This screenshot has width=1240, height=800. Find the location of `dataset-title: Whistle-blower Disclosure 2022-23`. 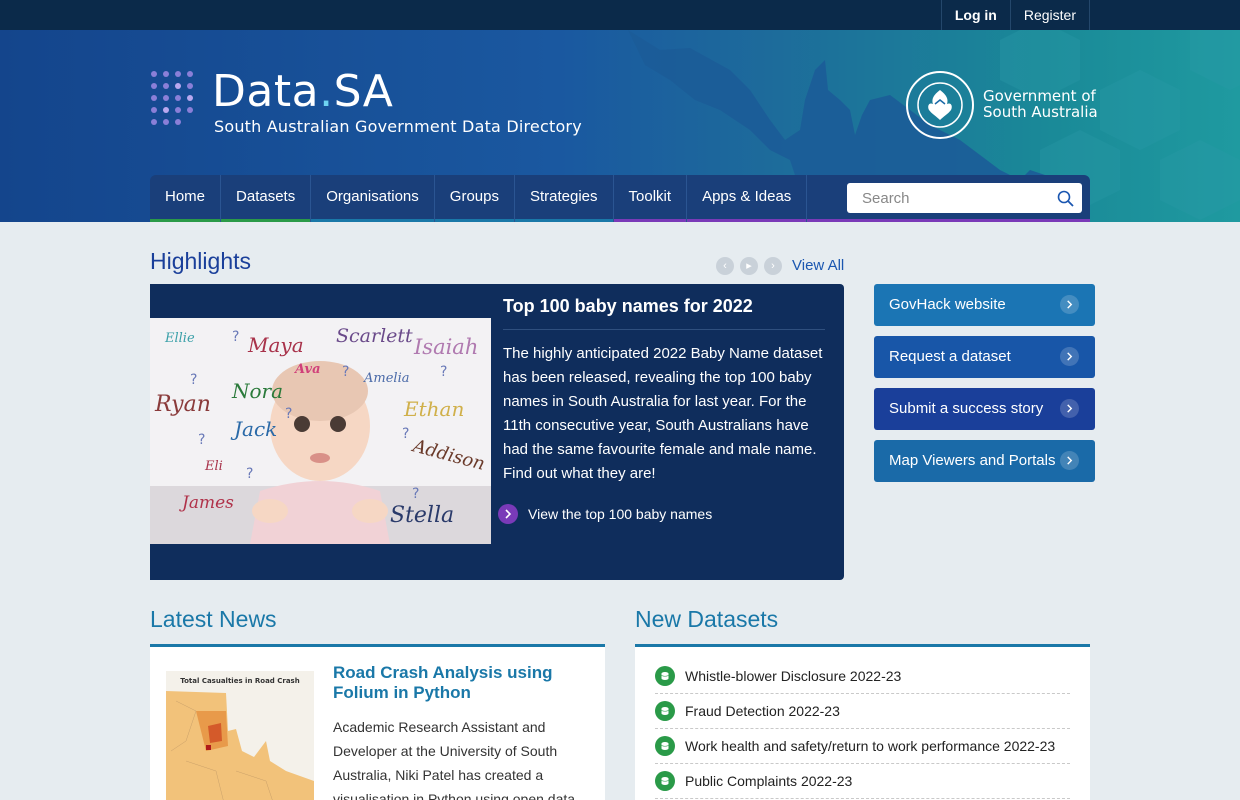

dataset-title: Whistle-blower Disclosure 2022-23 is located at coordinates (793, 676).